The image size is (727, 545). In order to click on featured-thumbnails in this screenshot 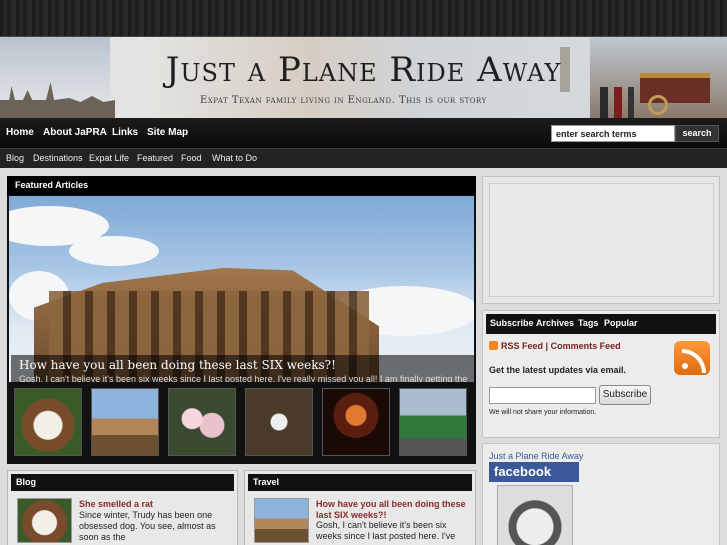, I will do `click(245, 422)`.